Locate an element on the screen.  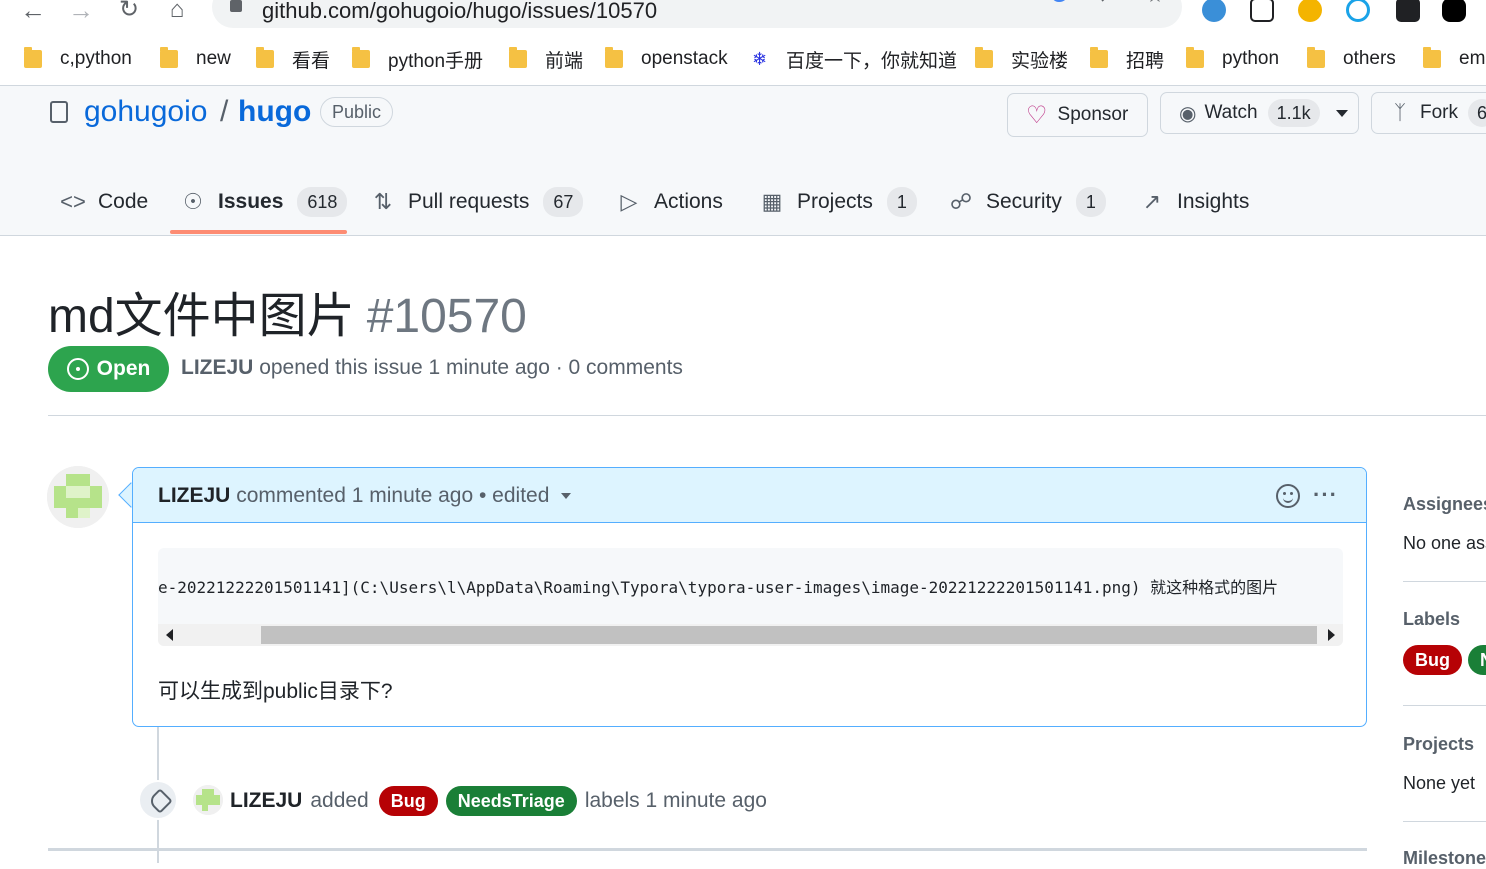
bookmark-item: ema is located at coordinates (1454, 59).